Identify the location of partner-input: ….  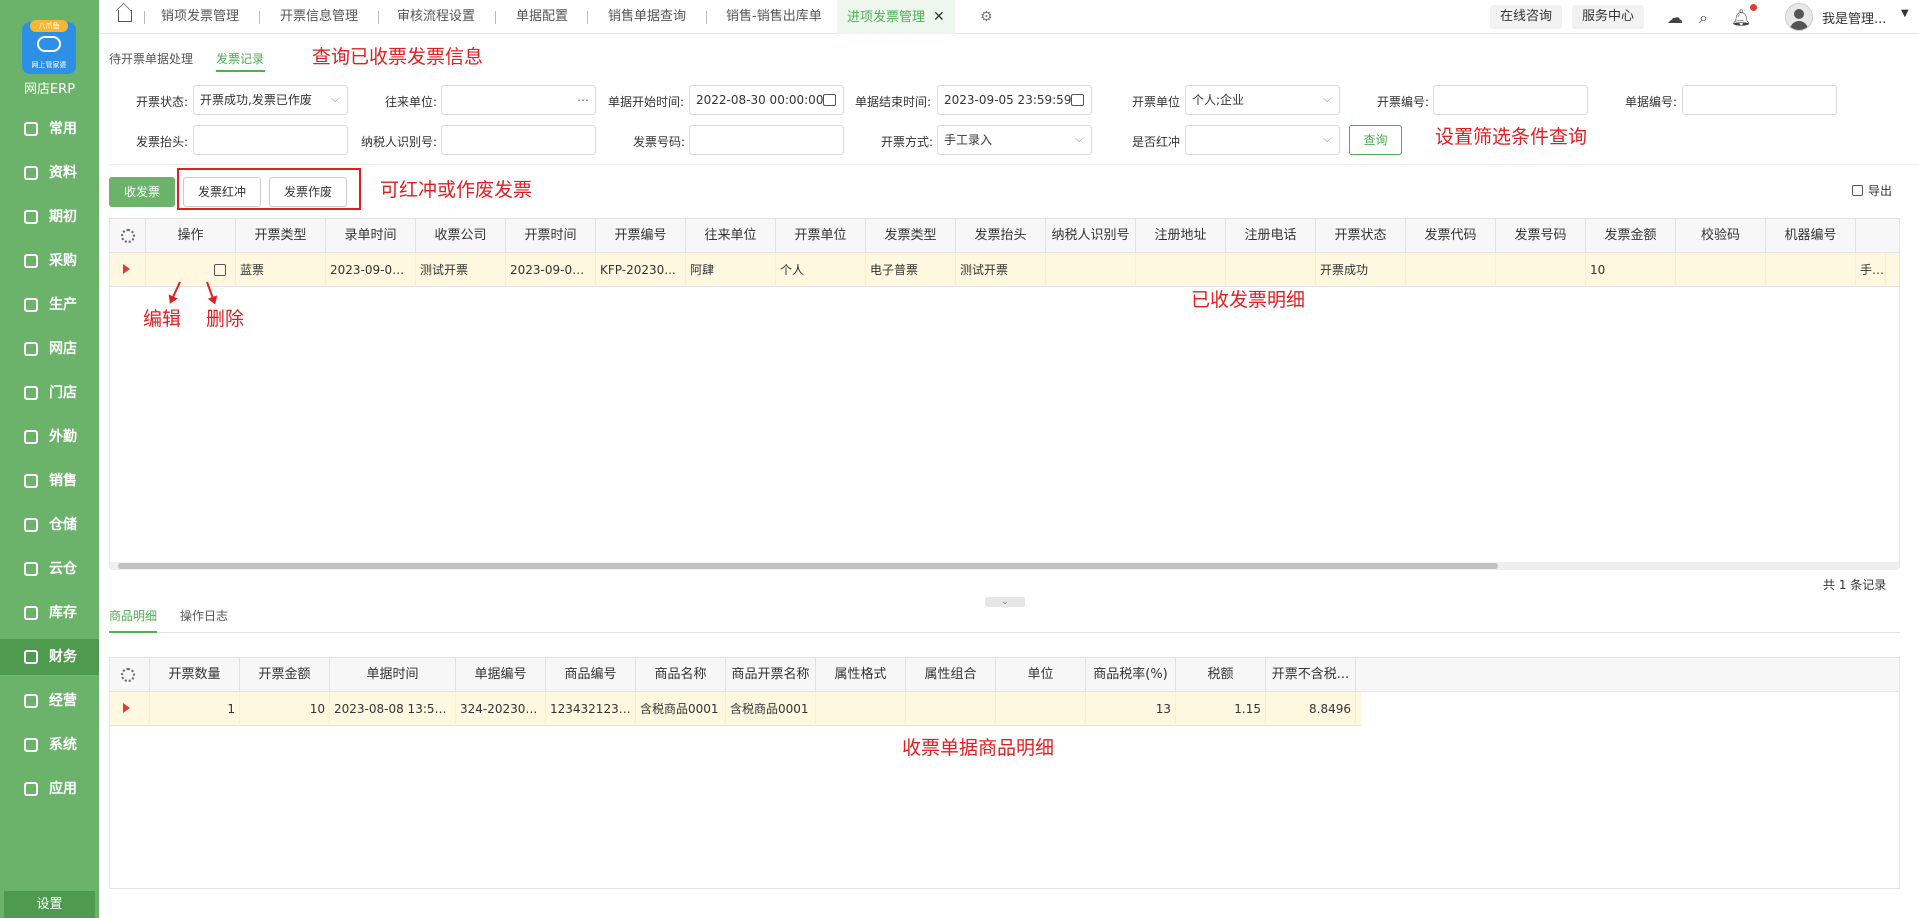
(518, 100).